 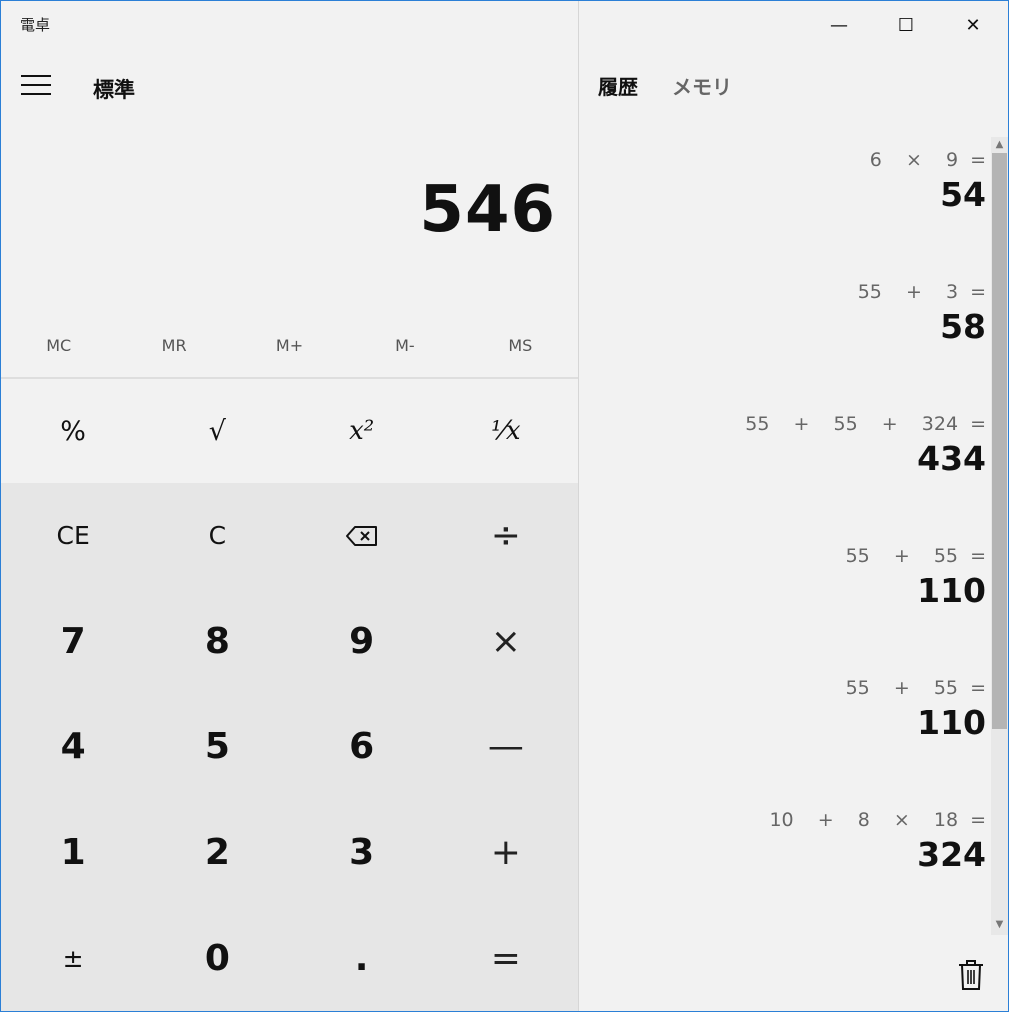 I want to click on divide-button: ÷, so click(x=506, y=536).